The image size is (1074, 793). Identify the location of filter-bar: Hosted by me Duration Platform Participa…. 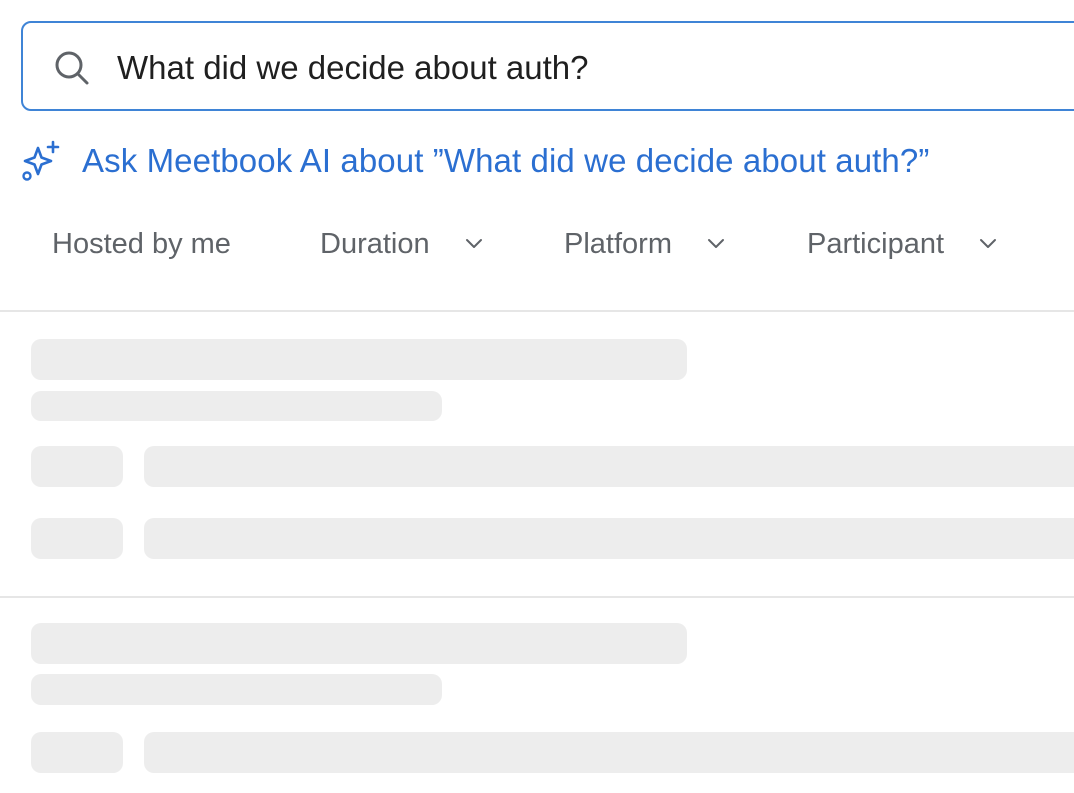
(537, 244).